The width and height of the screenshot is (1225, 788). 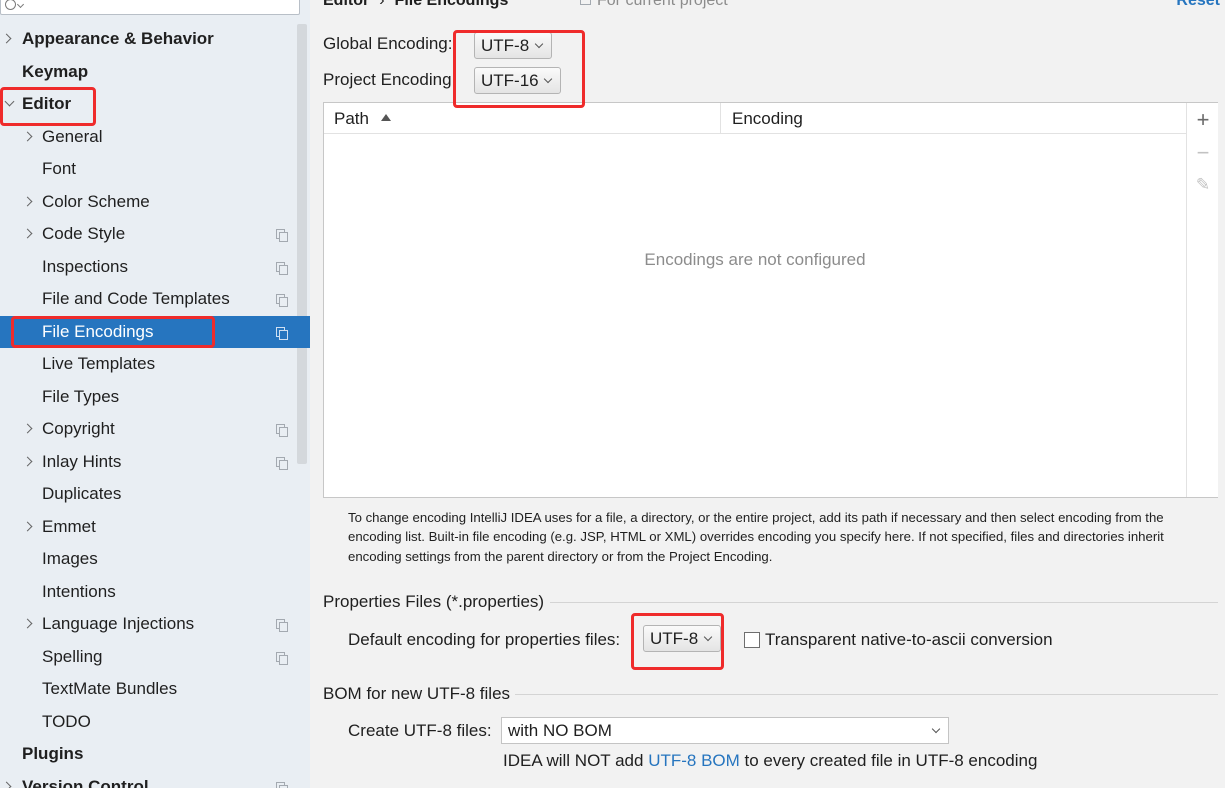 I want to click on sidebar-item-textmate-bundles: TextMate Bundles, so click(x=155, y=689).